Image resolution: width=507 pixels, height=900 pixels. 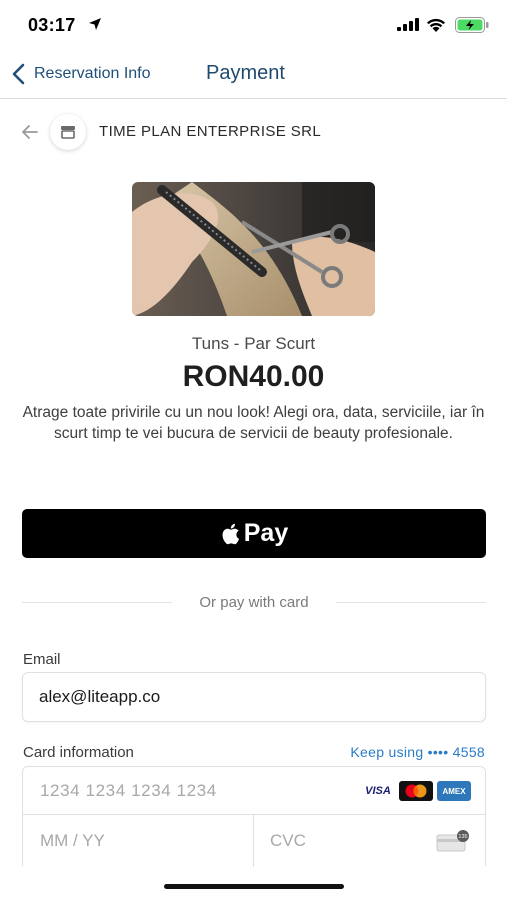 What do you see at coordinates (42, 659) in the screenshot?
I see `email-label: Email` at bounding box center [42, 659].